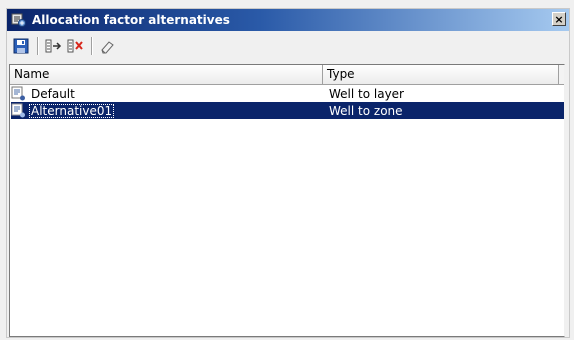 The image size is (574, 340). I want to click on table-row: Default Well to layer, so click(287, 93).